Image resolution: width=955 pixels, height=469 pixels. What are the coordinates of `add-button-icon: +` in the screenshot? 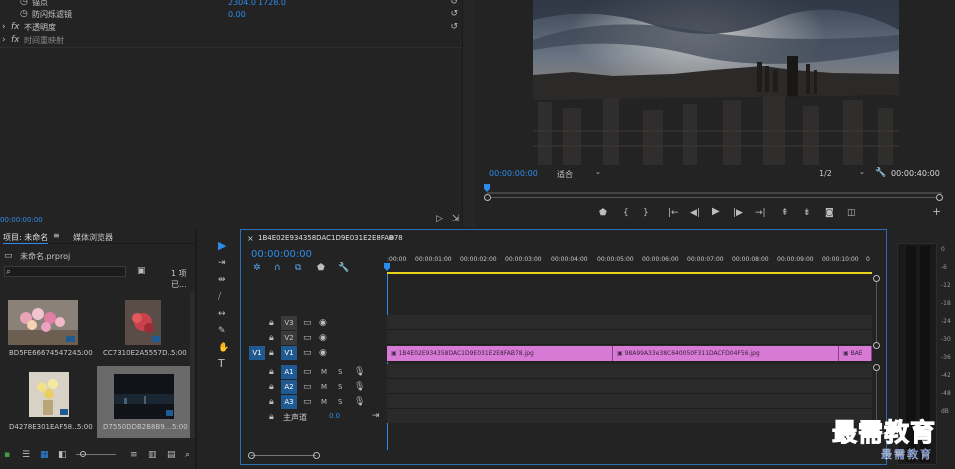 It's located at (936, 211).